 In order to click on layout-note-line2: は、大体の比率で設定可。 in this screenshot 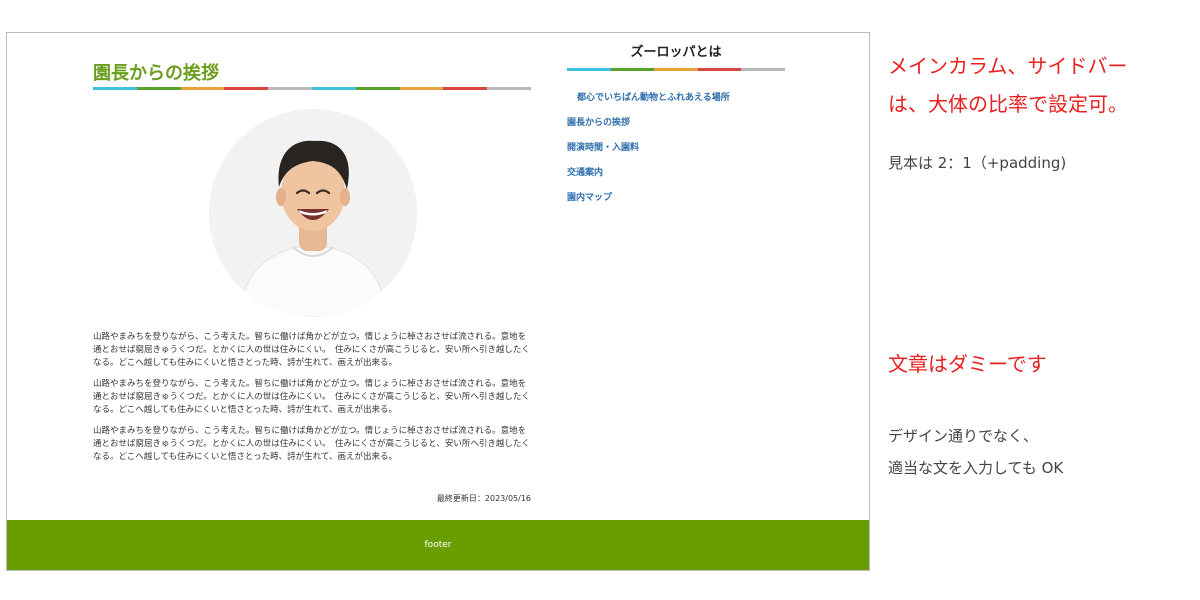, I will do `click(1008, 104)`.